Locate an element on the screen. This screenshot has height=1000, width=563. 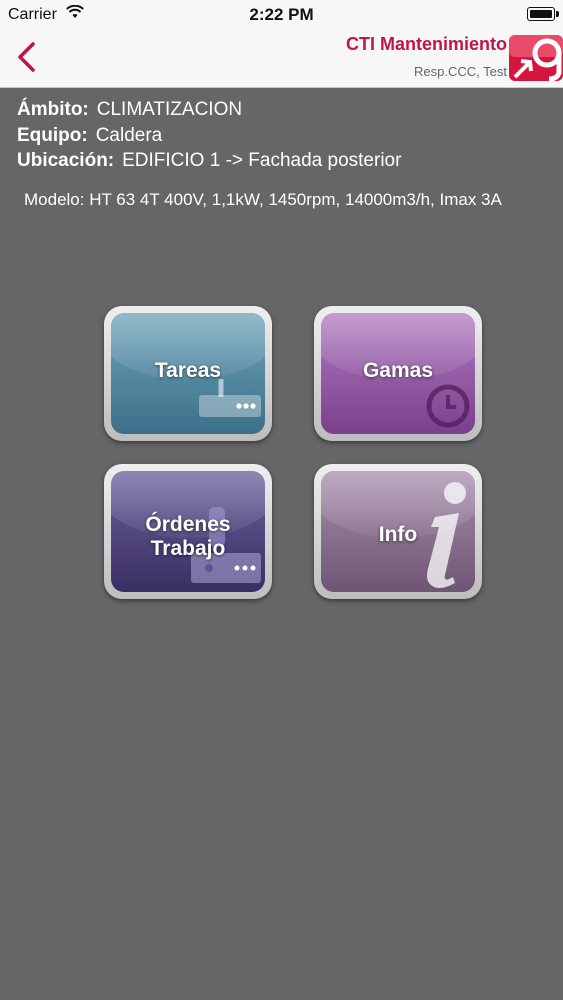
battery-icon is located at coordinates (543, 14).